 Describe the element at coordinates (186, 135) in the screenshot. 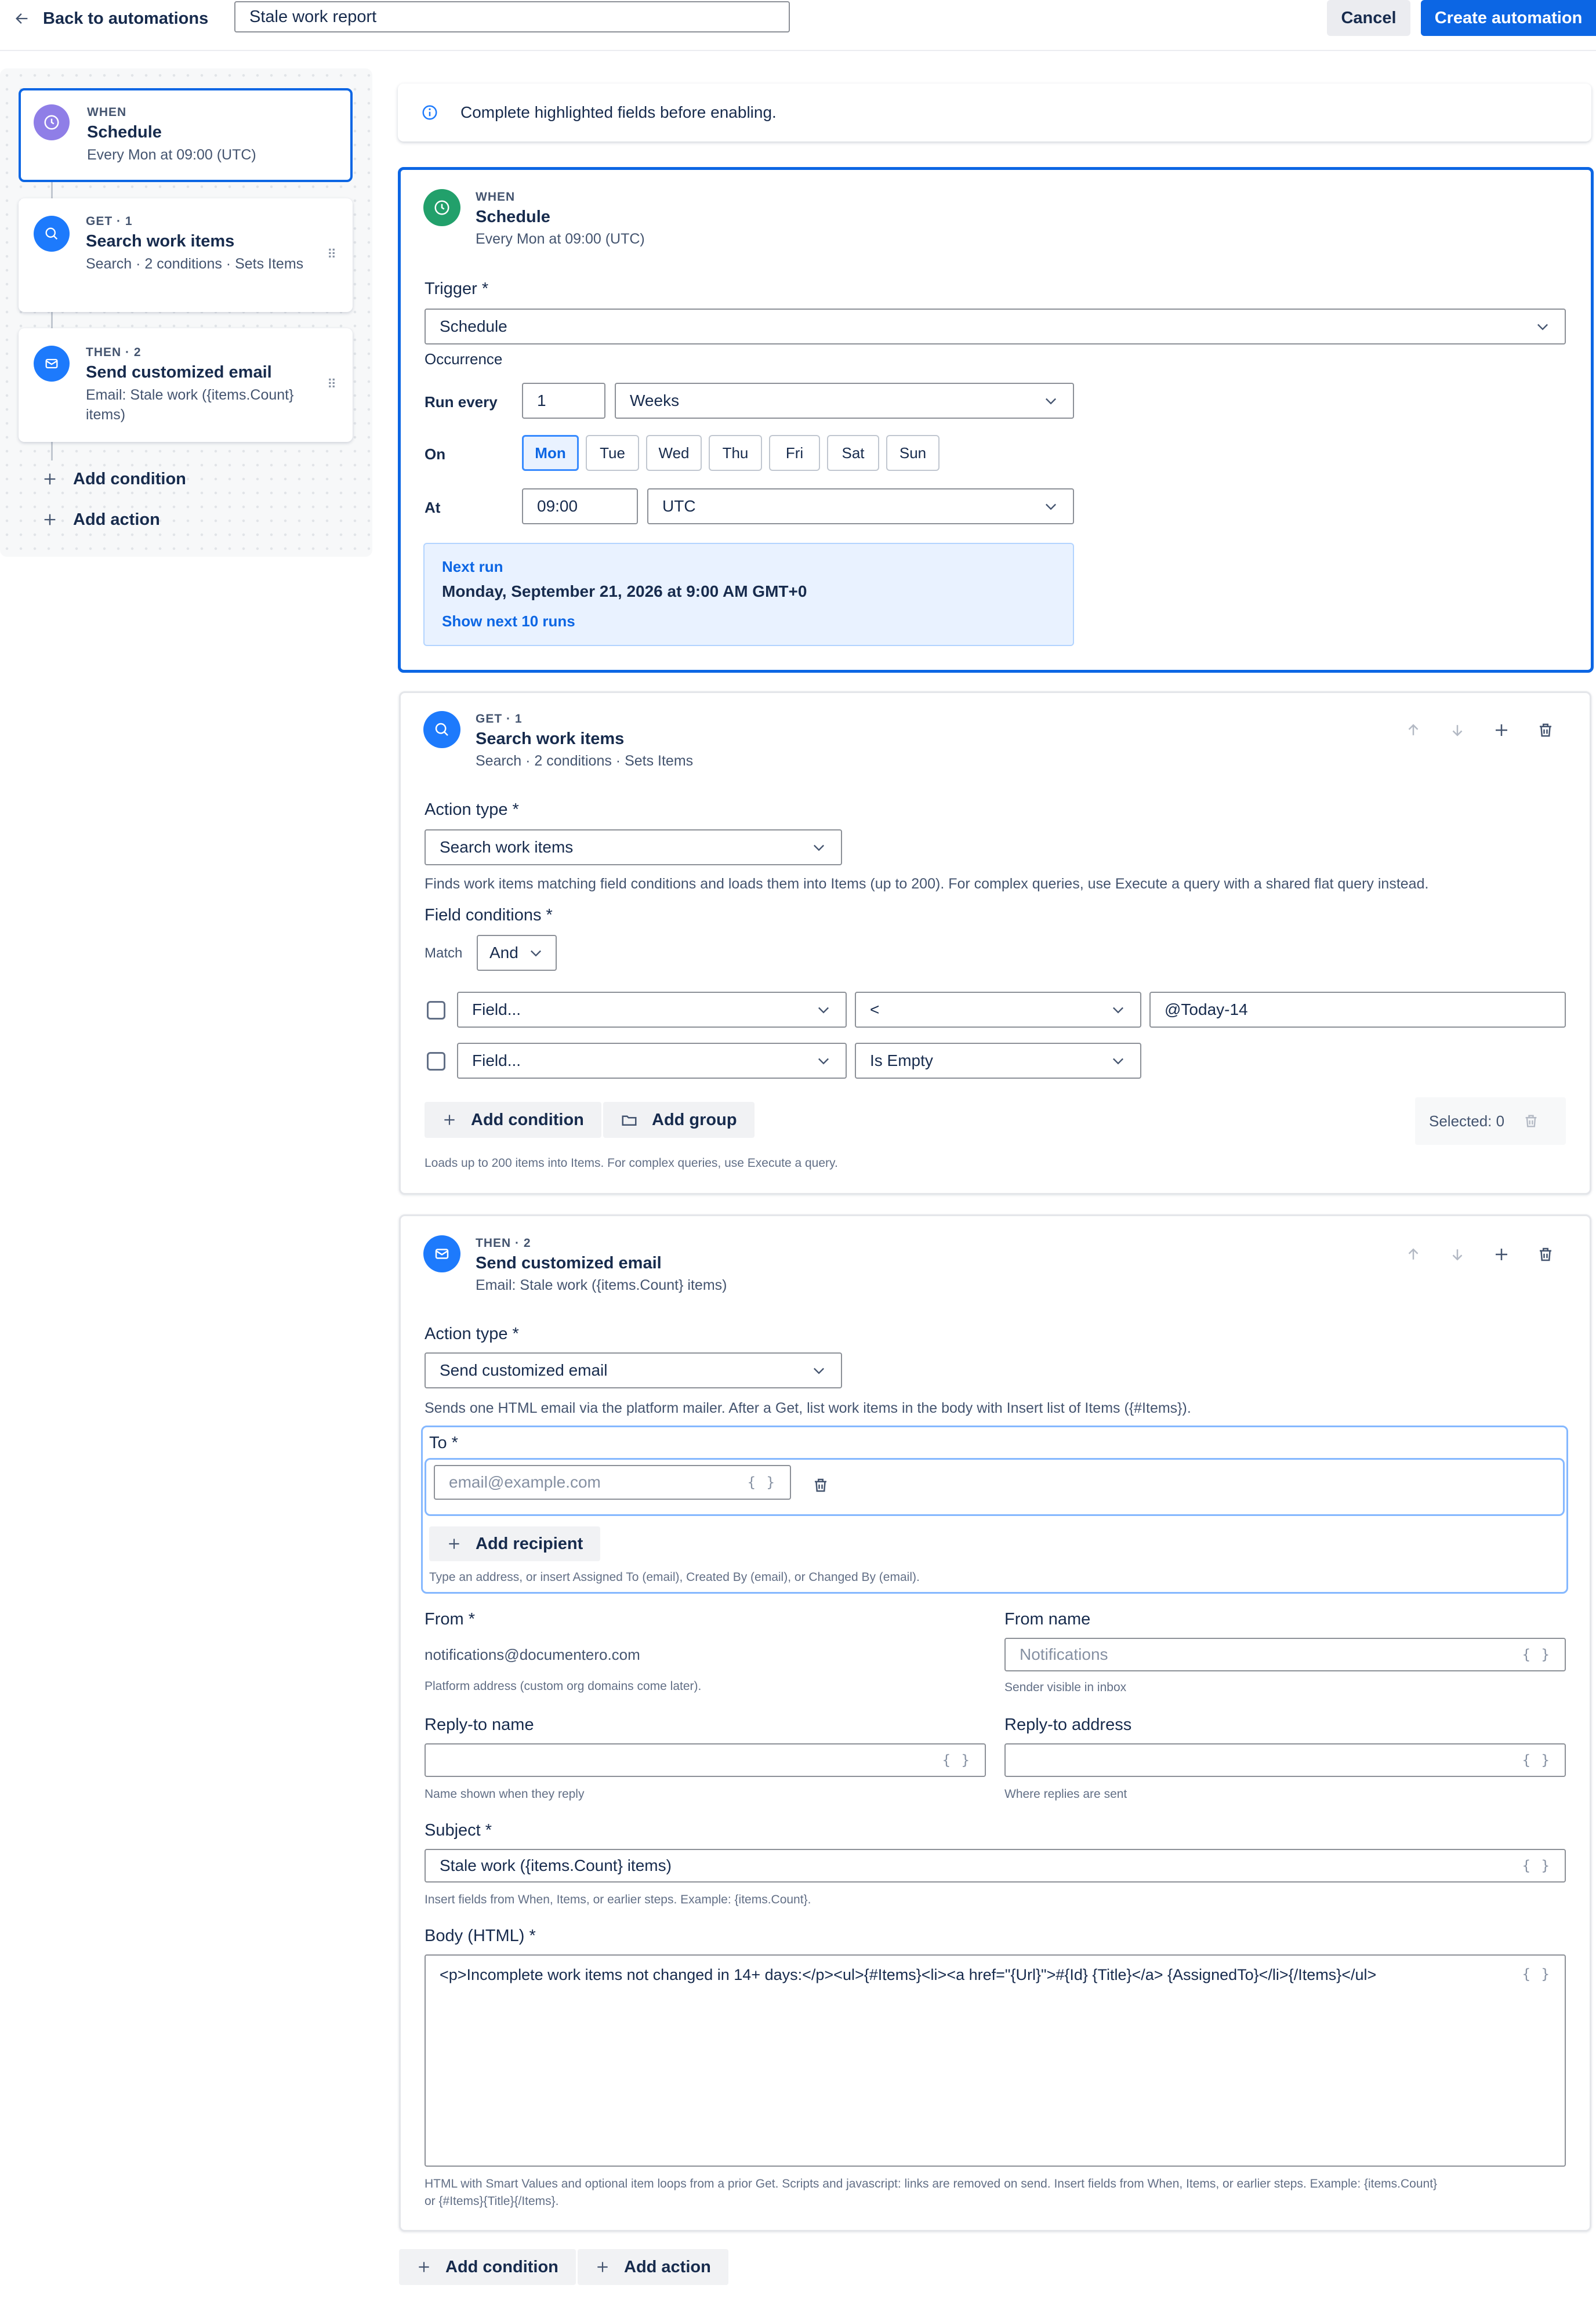

I see `sidebar-step-when: WHEN Schedule Every Mon at 09:00 (UTC)` at that location.